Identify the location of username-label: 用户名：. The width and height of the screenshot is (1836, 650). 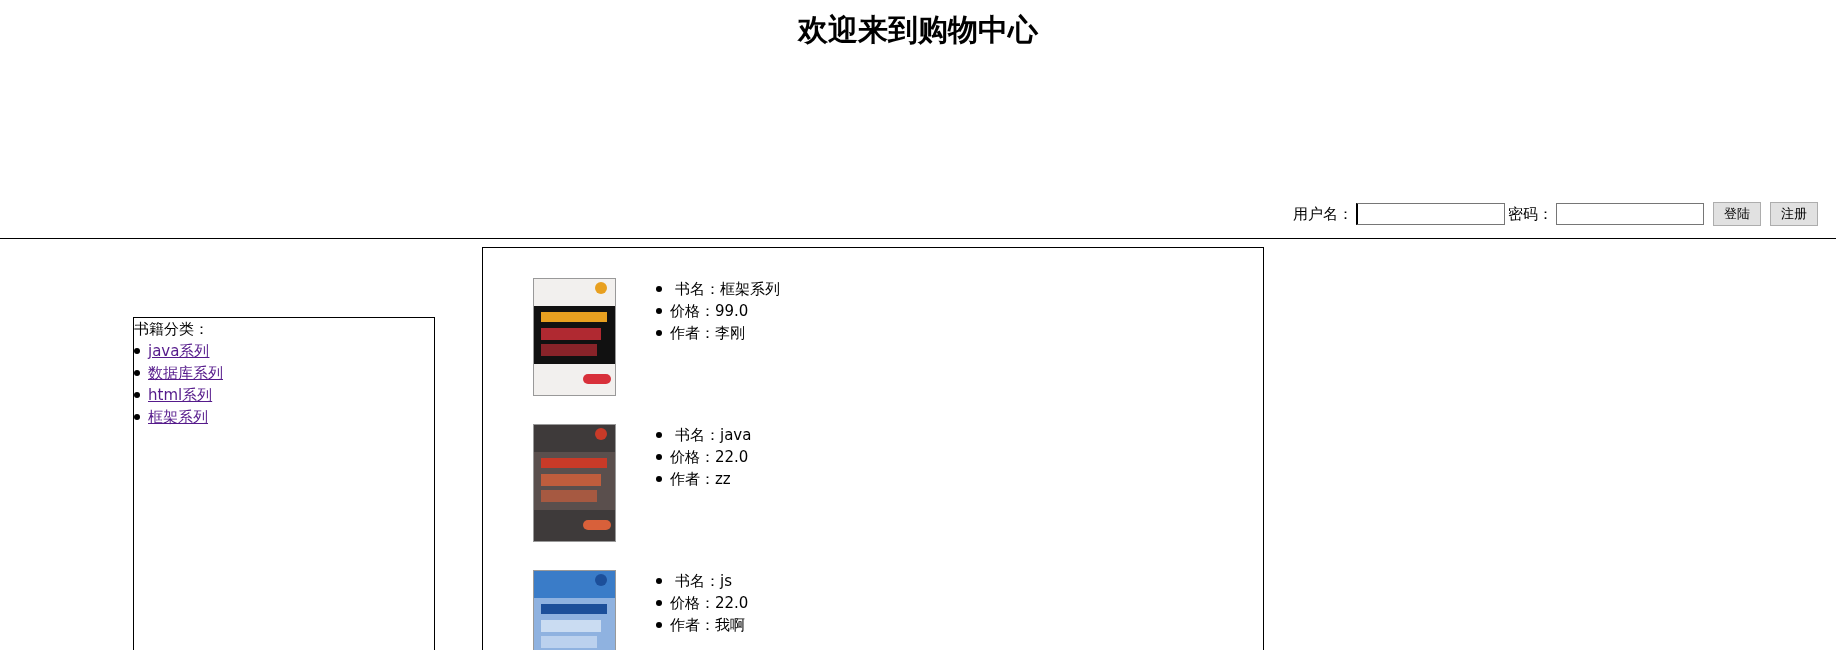
(1323, 214).